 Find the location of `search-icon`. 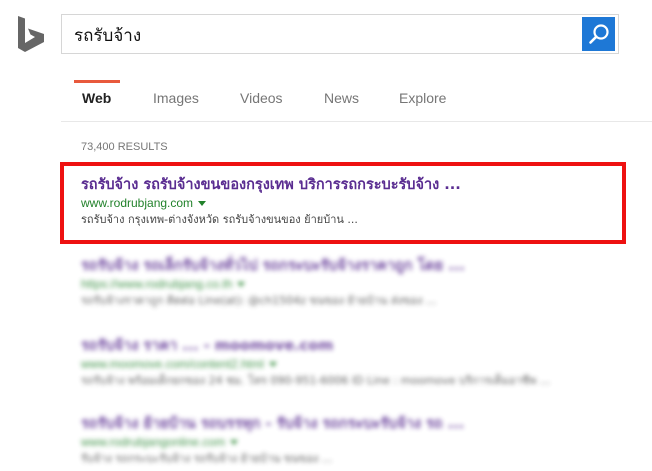

search-icon is located at coordinates (598, 34).